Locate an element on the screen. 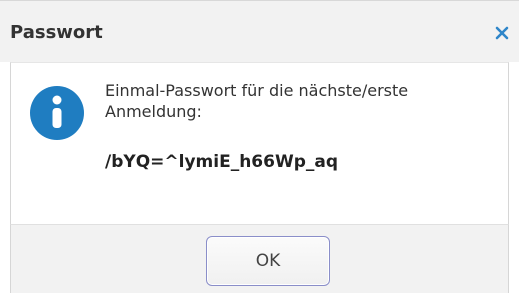 The width and height of the screenshot is (519, 293). close-icon is located at coordinates (502, 33).